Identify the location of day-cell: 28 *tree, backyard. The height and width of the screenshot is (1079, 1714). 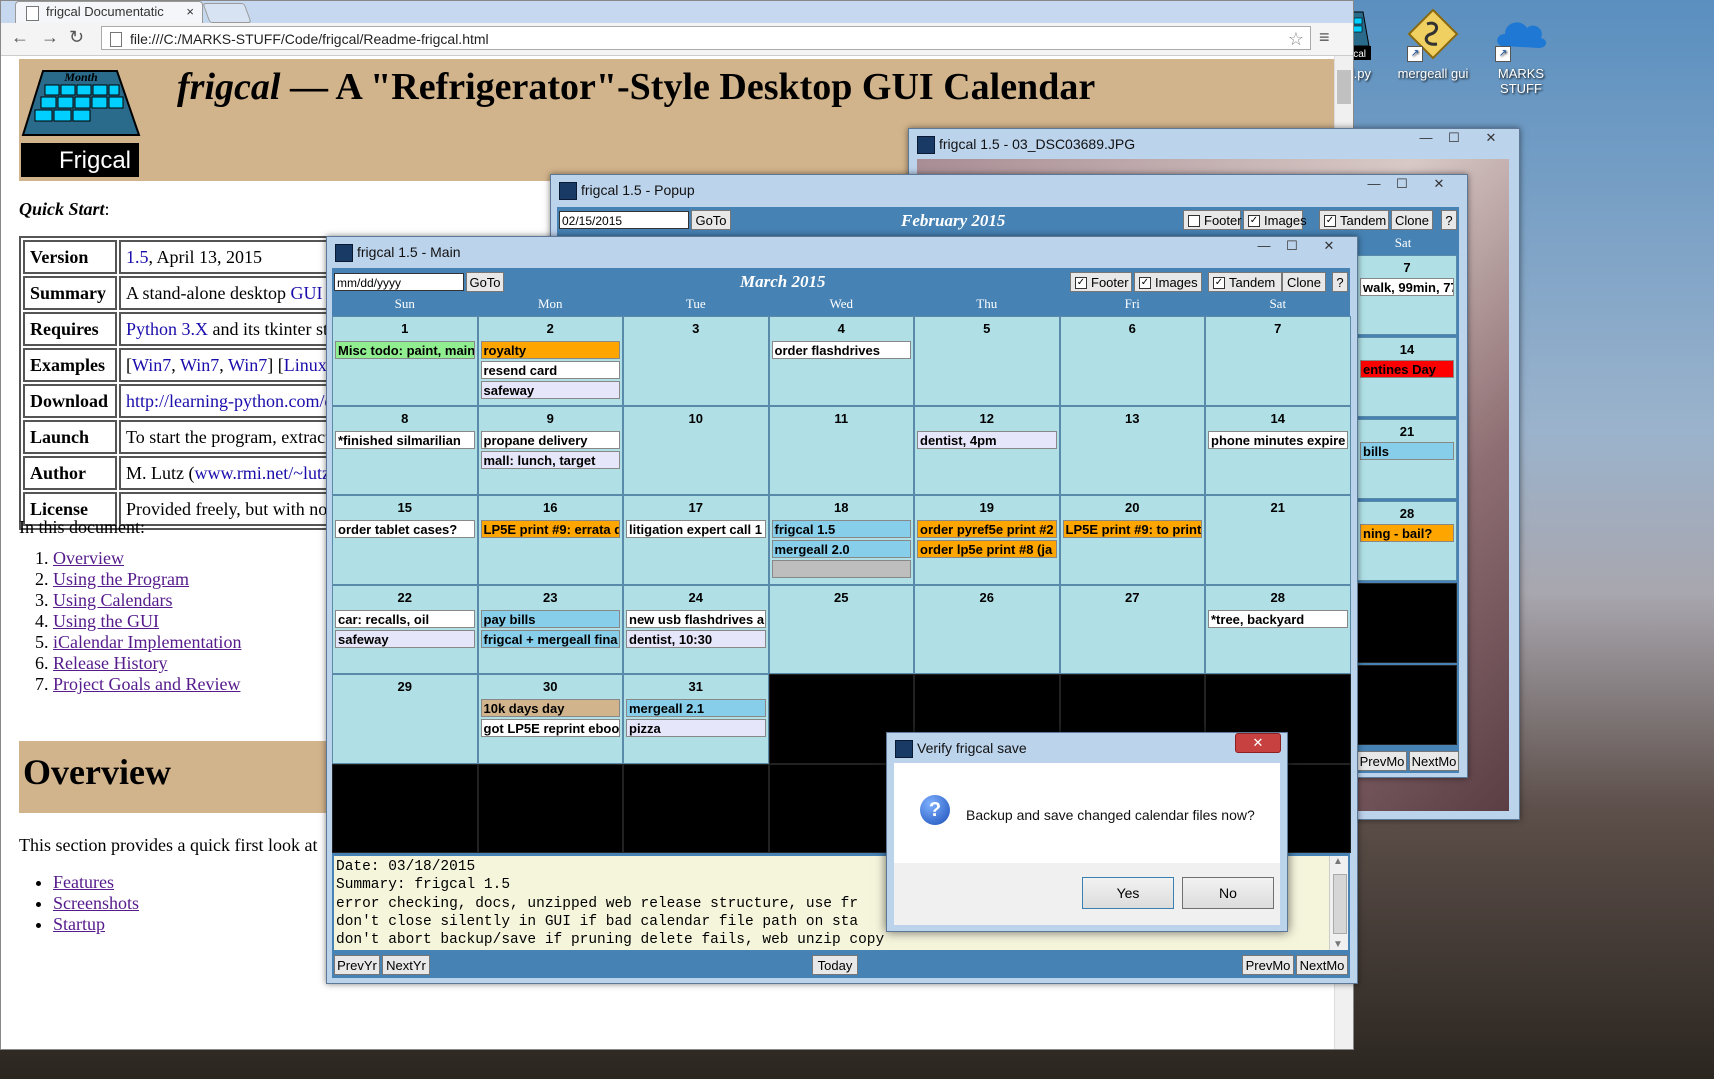
(1278, 629).